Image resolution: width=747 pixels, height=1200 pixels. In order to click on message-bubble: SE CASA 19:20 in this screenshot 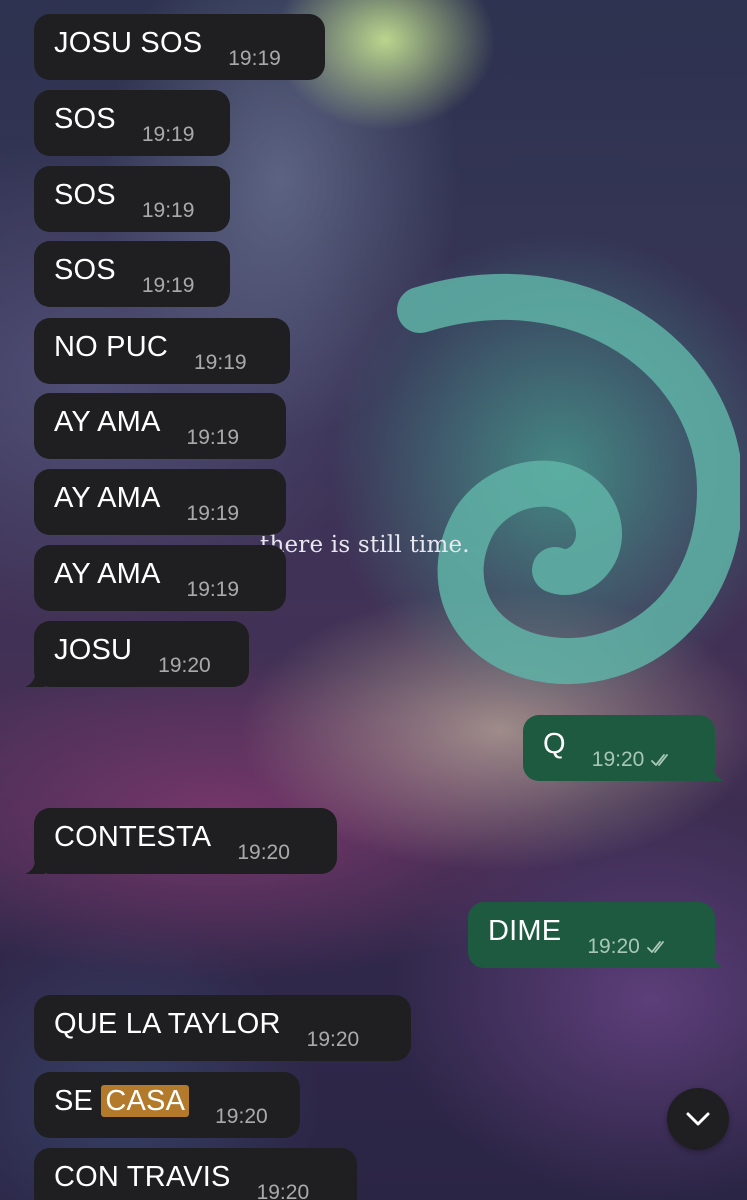, I will do `click(167, 1105)`.